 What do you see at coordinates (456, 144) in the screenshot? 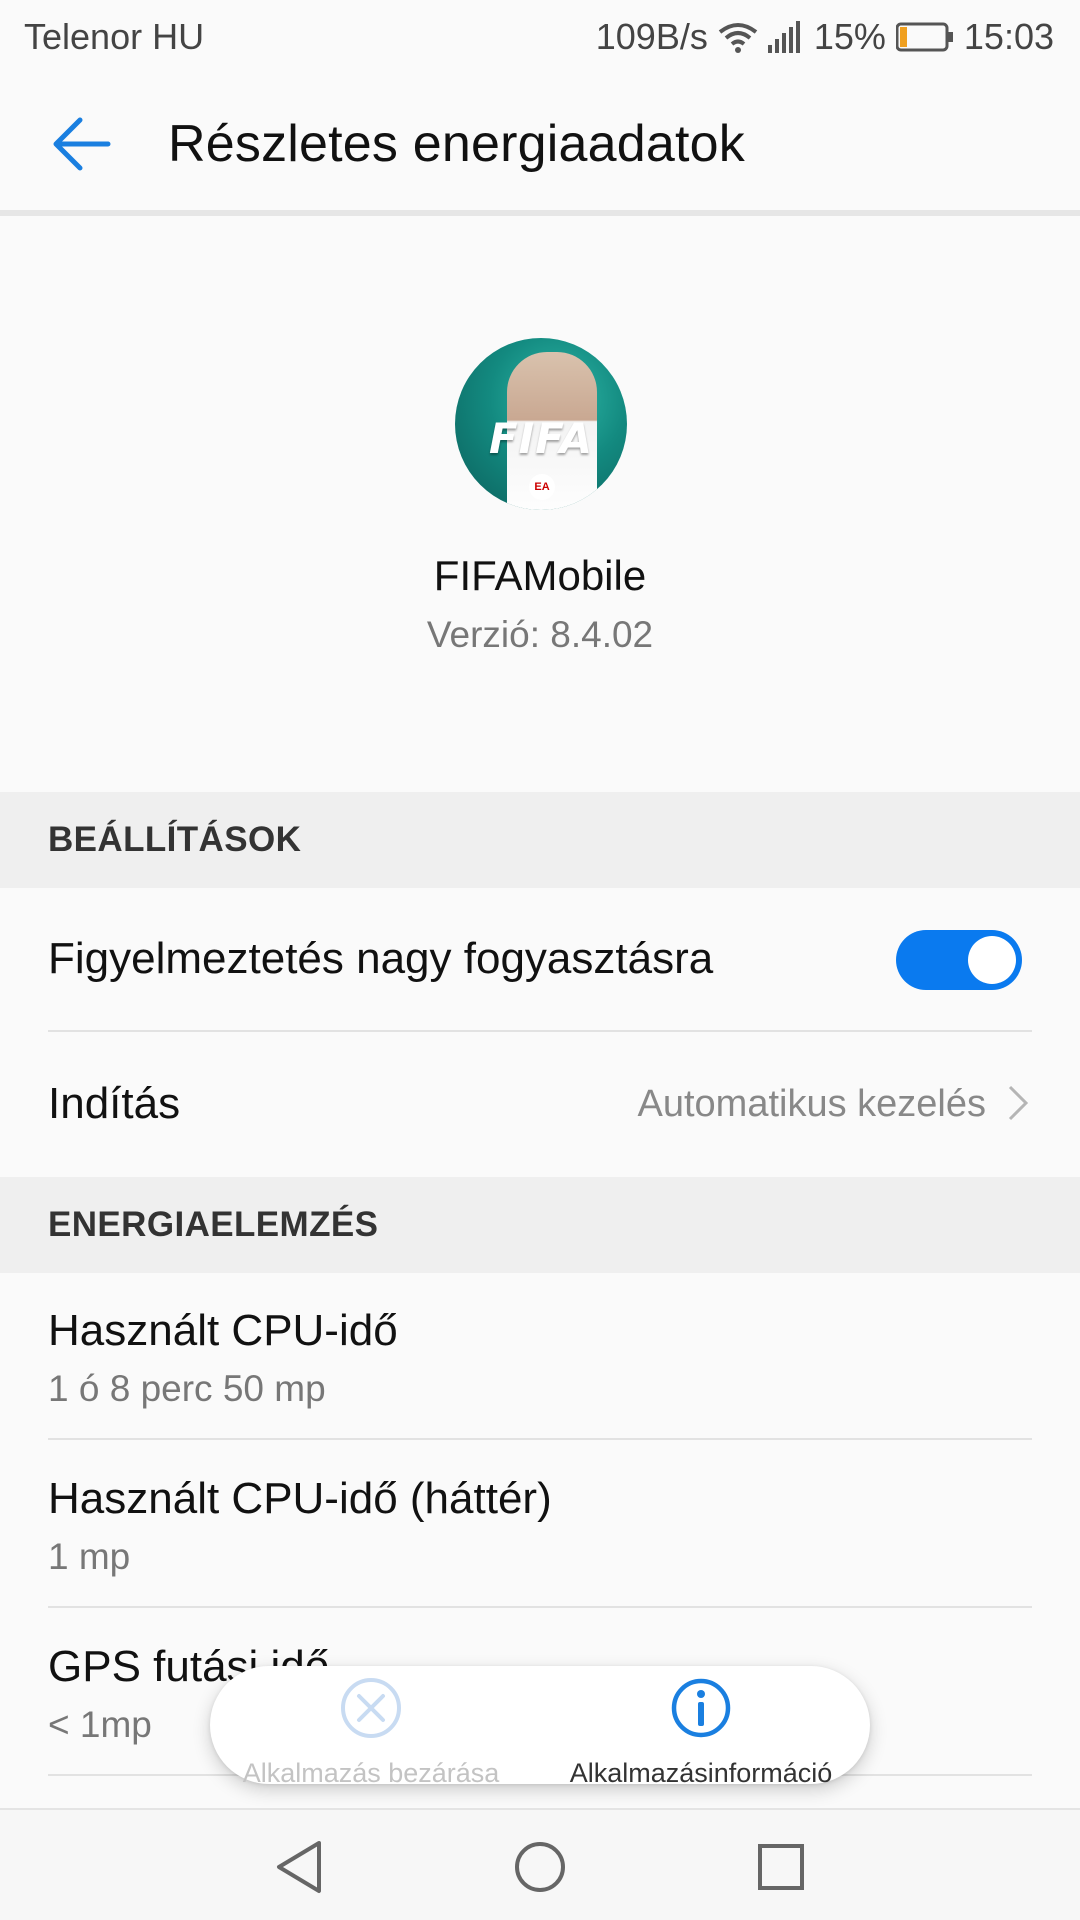
I see `page-title: Részletes energiaadatok` at bounding box center [456, 144].